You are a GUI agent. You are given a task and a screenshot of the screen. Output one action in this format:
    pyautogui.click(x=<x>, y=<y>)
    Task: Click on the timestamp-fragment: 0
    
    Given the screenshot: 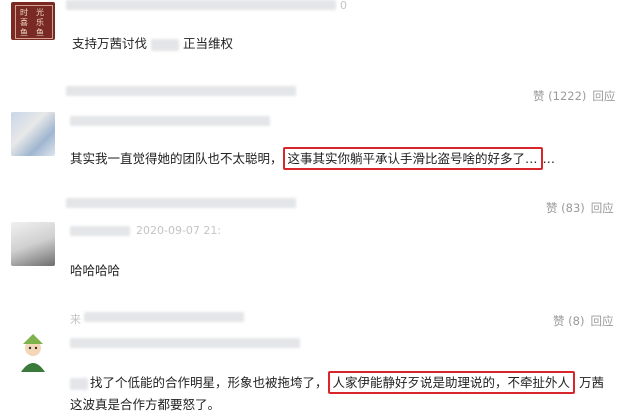 What is the action you would take?
    pyautogui.click(x=343, y=6)
    